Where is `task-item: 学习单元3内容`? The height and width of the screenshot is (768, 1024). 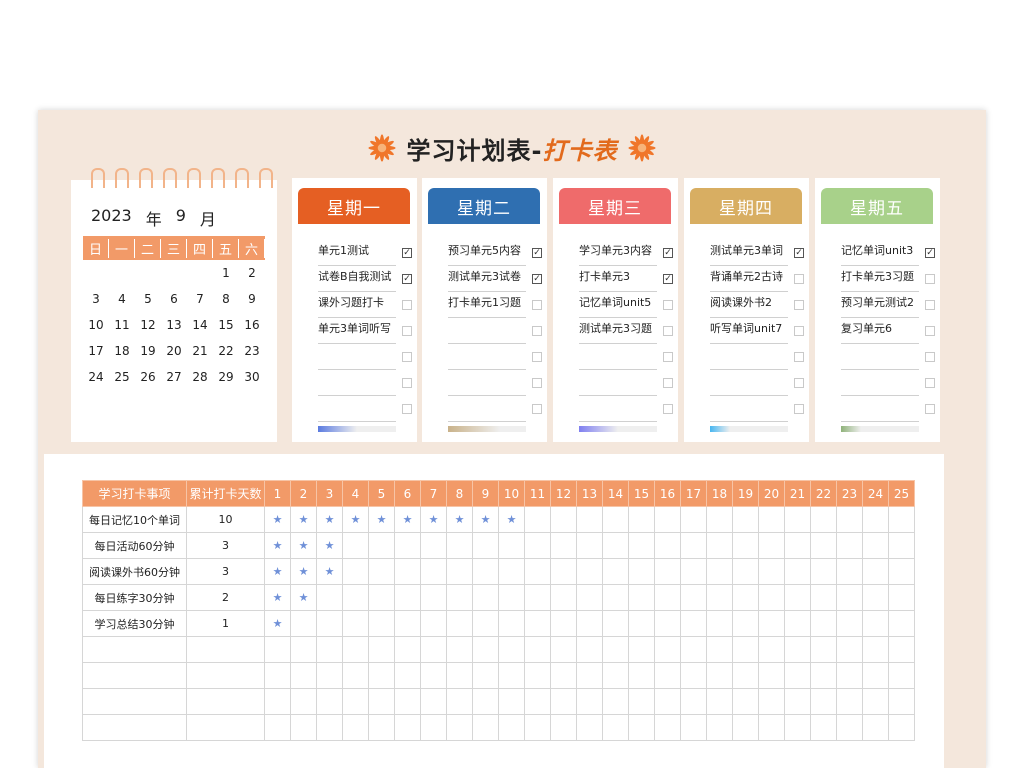 task-item: 学习单元3内容 is located at coordinates (618, 253).